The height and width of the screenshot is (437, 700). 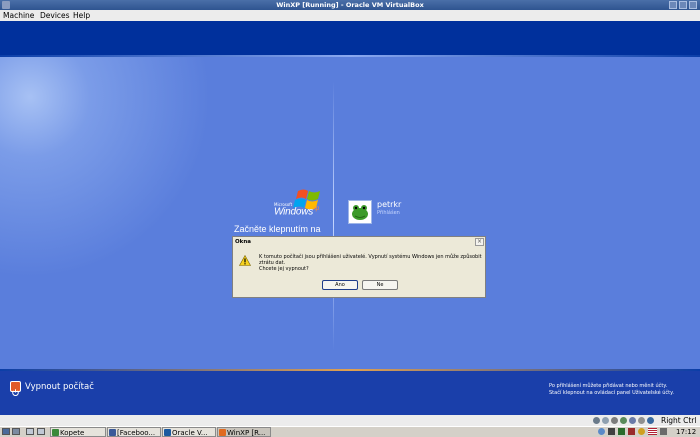 I want to click on windows-word: Windows, so click(x=294, y=212).